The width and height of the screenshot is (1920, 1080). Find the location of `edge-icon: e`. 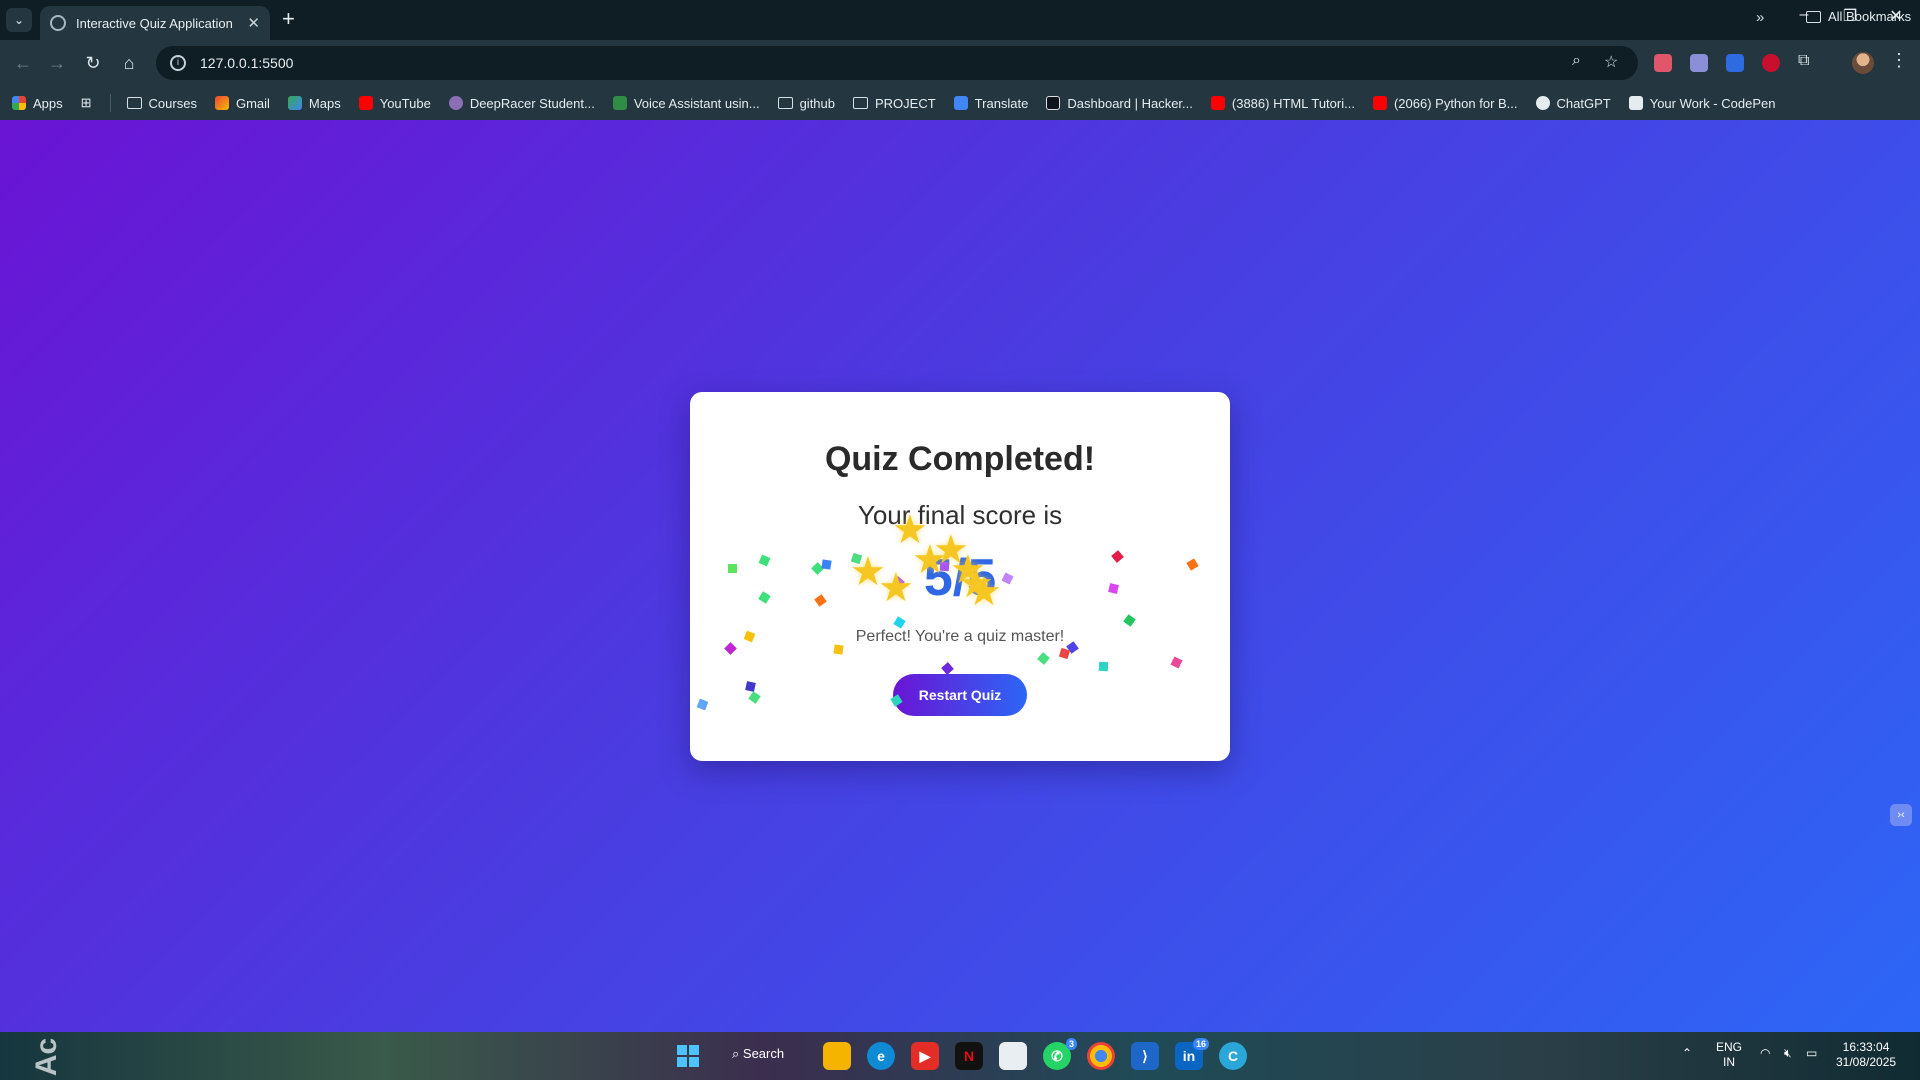

edge-icon: e is located at coordinates (881, 1056).